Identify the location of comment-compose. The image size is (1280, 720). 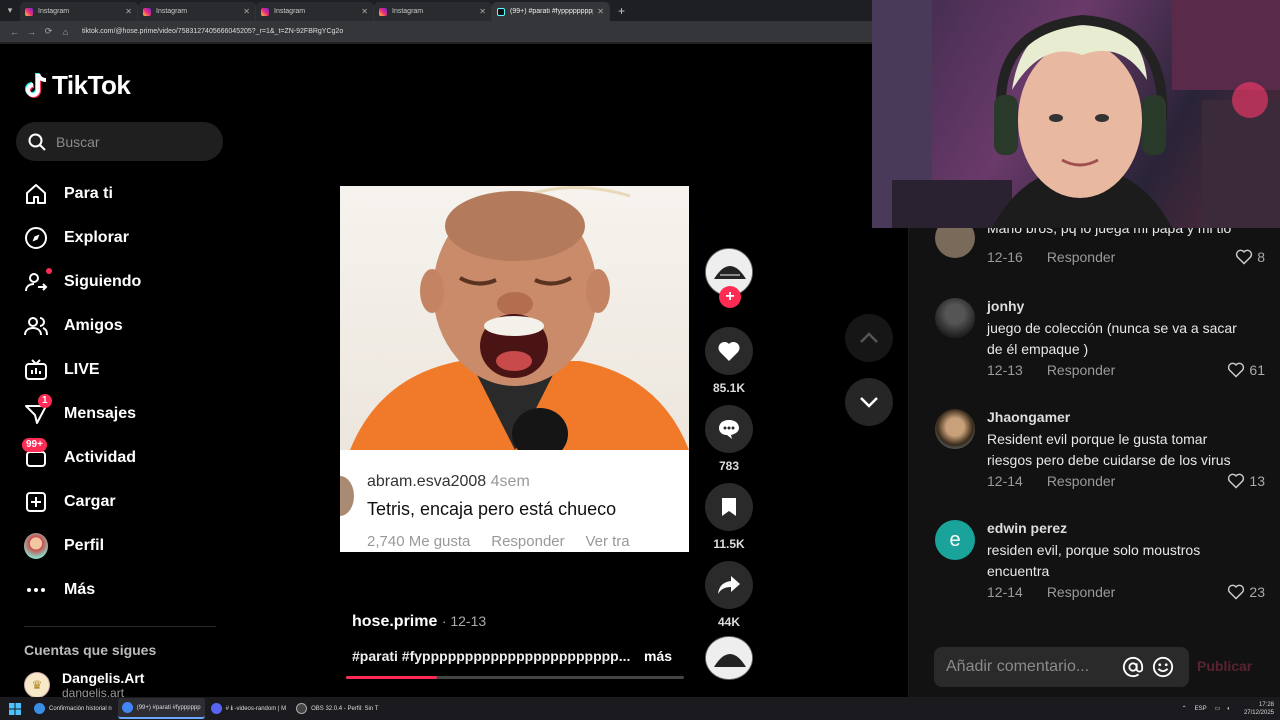
(1061, 667).